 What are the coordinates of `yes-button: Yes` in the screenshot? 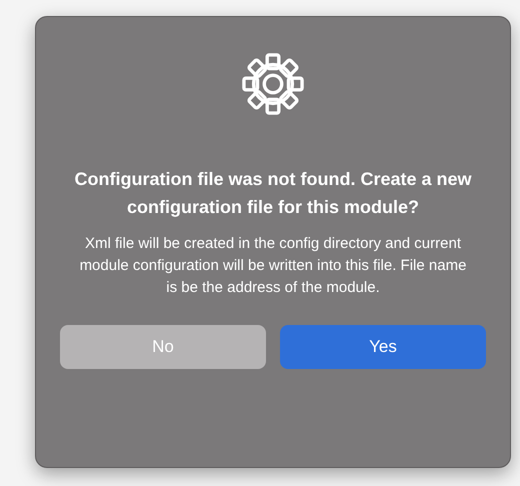 It's located at (383, 347).